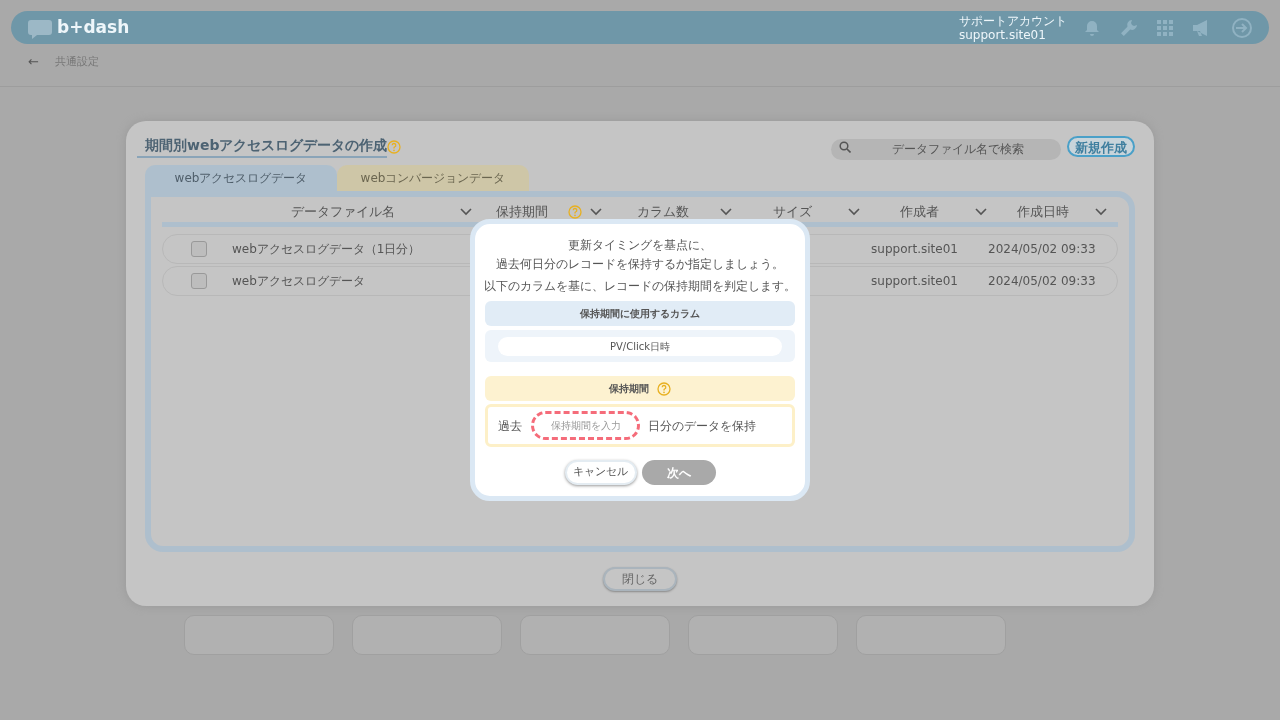 This screenshot has width=1280, height=720. Describe the element at coordinates (326, 249) in the screenshot. I see `table-cell-text: webアクセスログデータ（1日分）` at that location.